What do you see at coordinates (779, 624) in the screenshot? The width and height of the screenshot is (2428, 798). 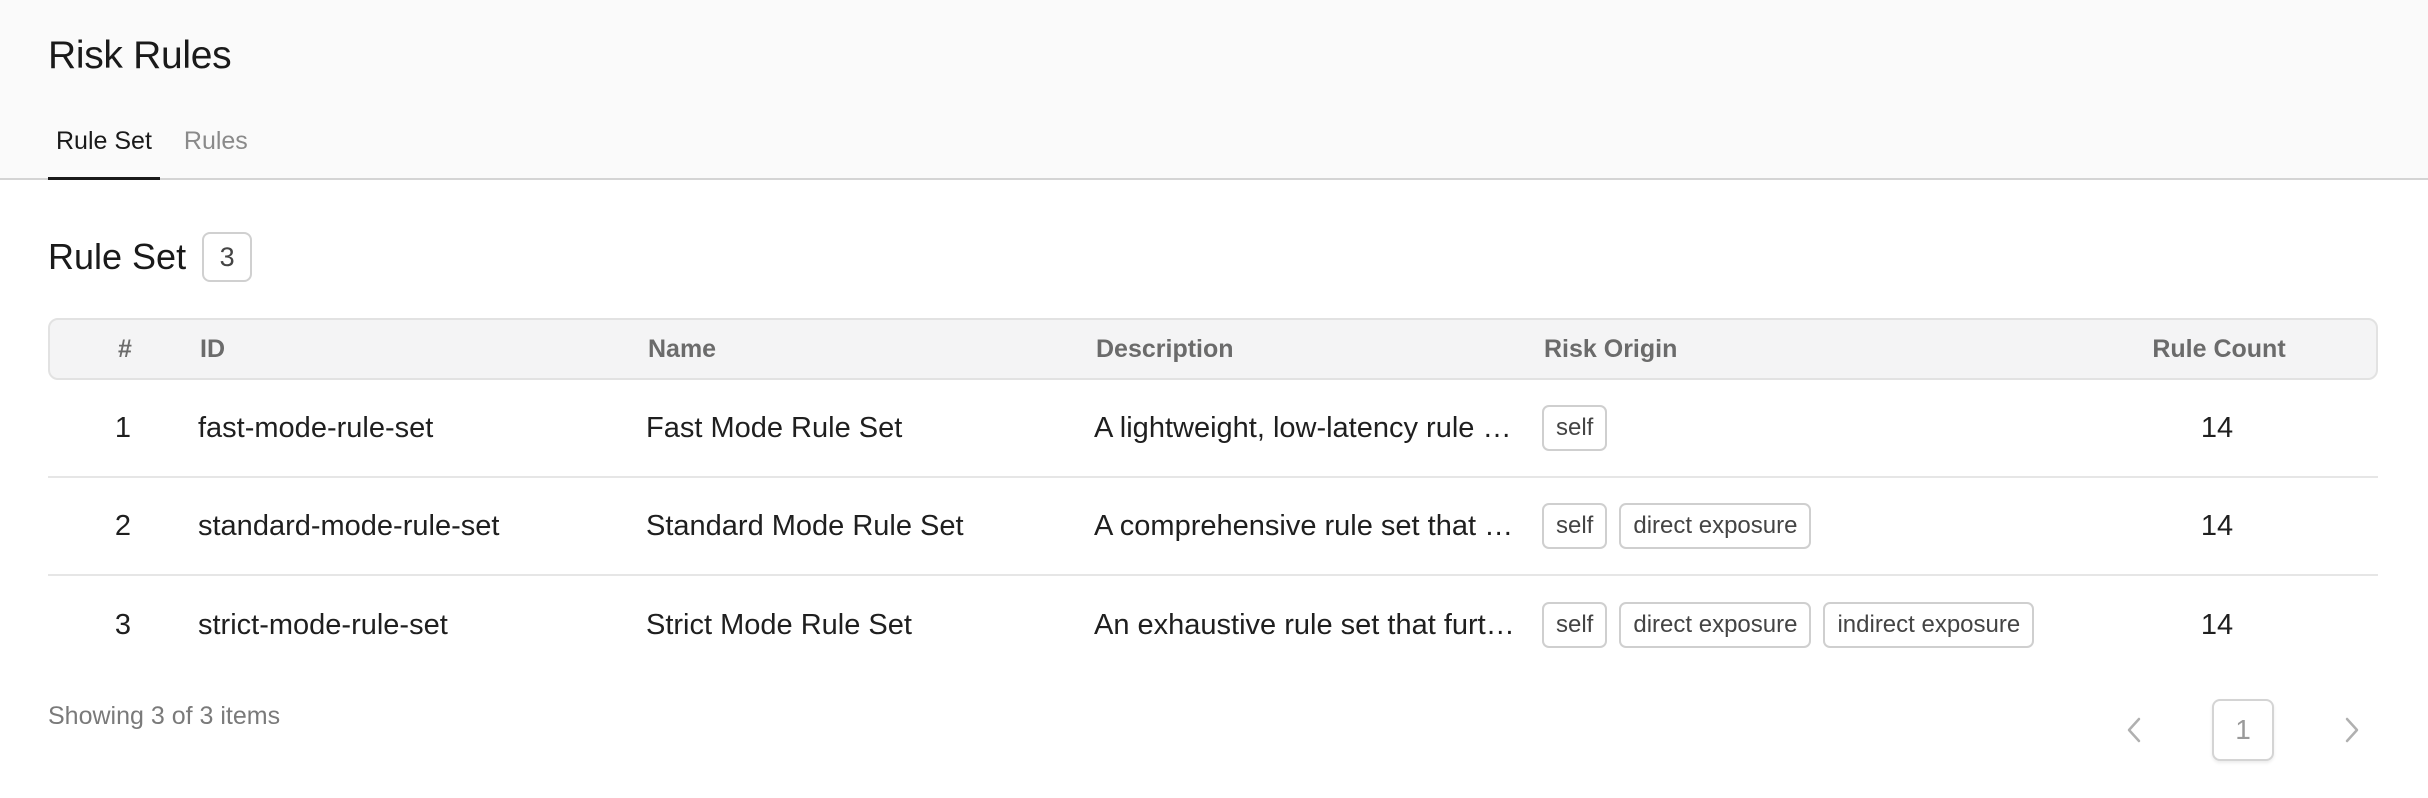 I see `row-name: Strict Mode Rule Set` at bounding box center [779, 624].